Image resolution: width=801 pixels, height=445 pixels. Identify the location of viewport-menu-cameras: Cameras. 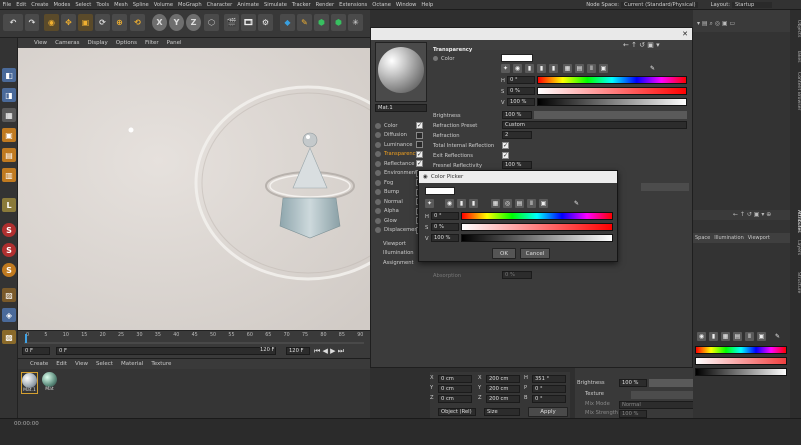
(67, 43).